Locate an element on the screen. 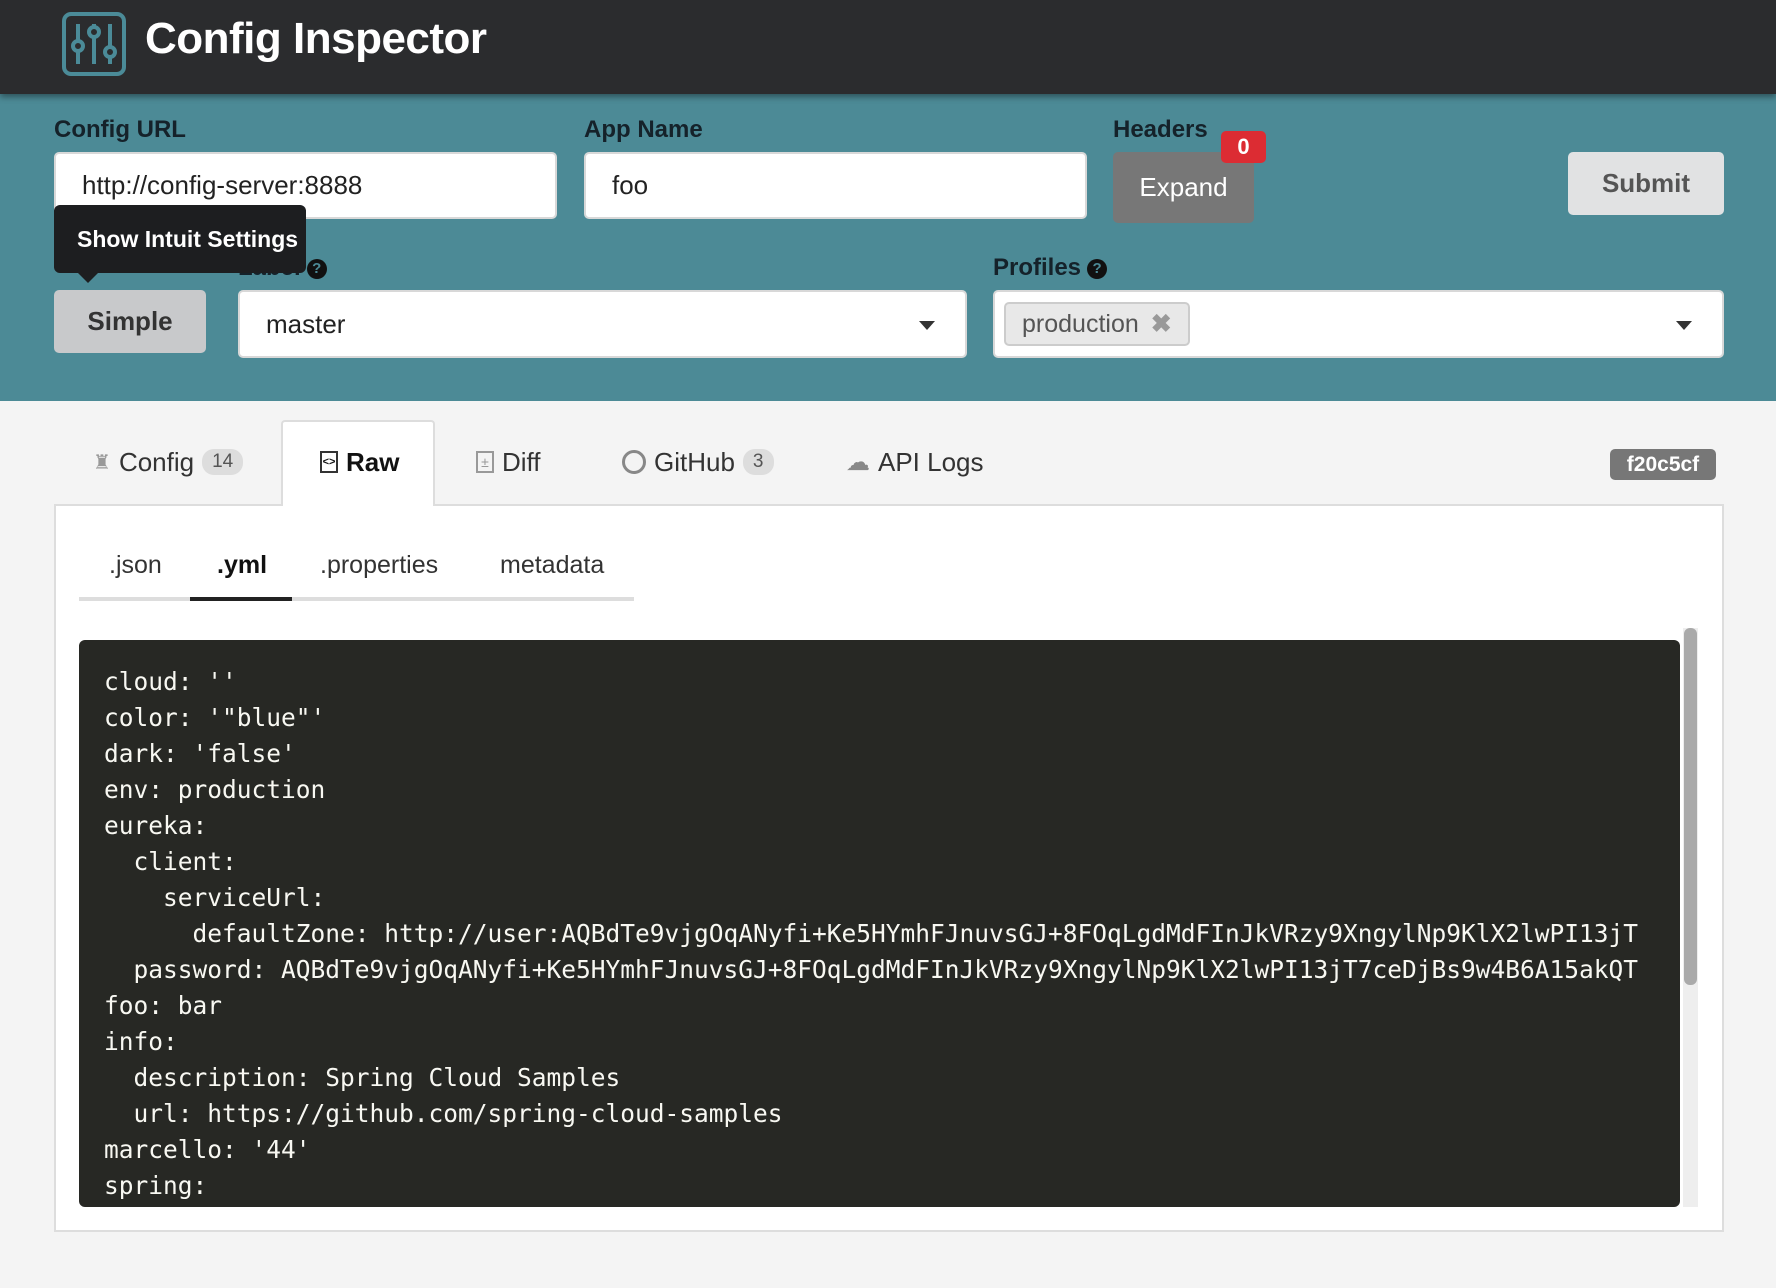  tab-config: ♜ Config 14 is located at coordinates (168, 462).